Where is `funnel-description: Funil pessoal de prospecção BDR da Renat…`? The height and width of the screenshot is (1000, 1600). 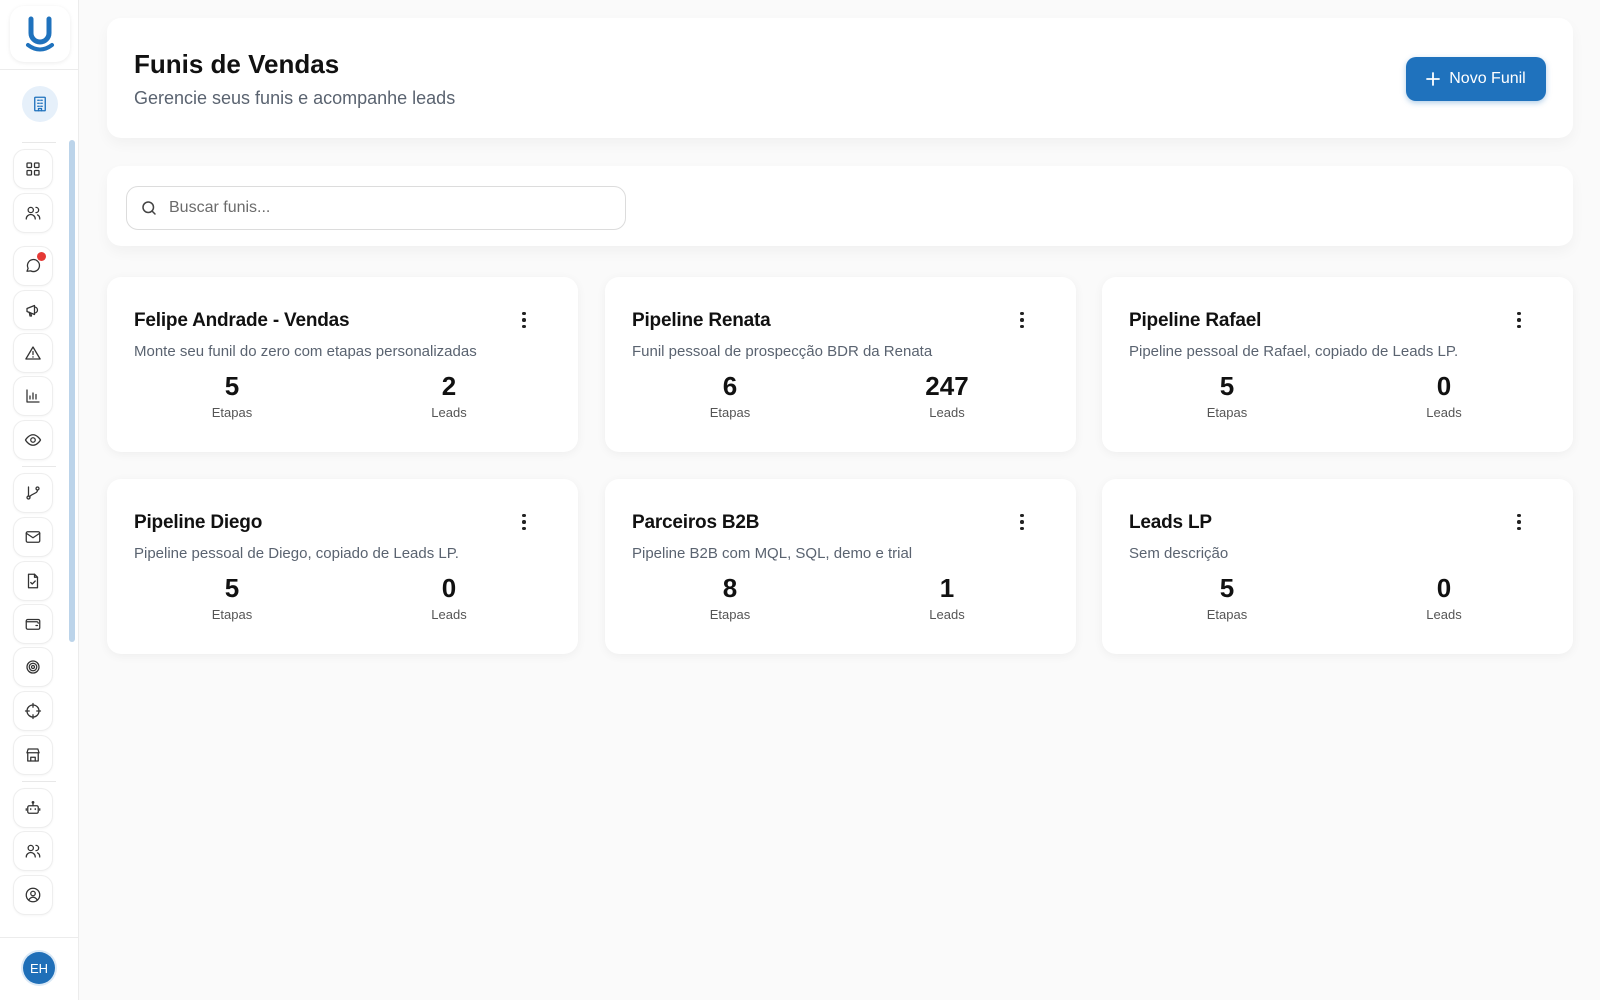 funnel-description: Funil pessoal de prospecção BDR da Renat… is located at coordinates (782, 351).